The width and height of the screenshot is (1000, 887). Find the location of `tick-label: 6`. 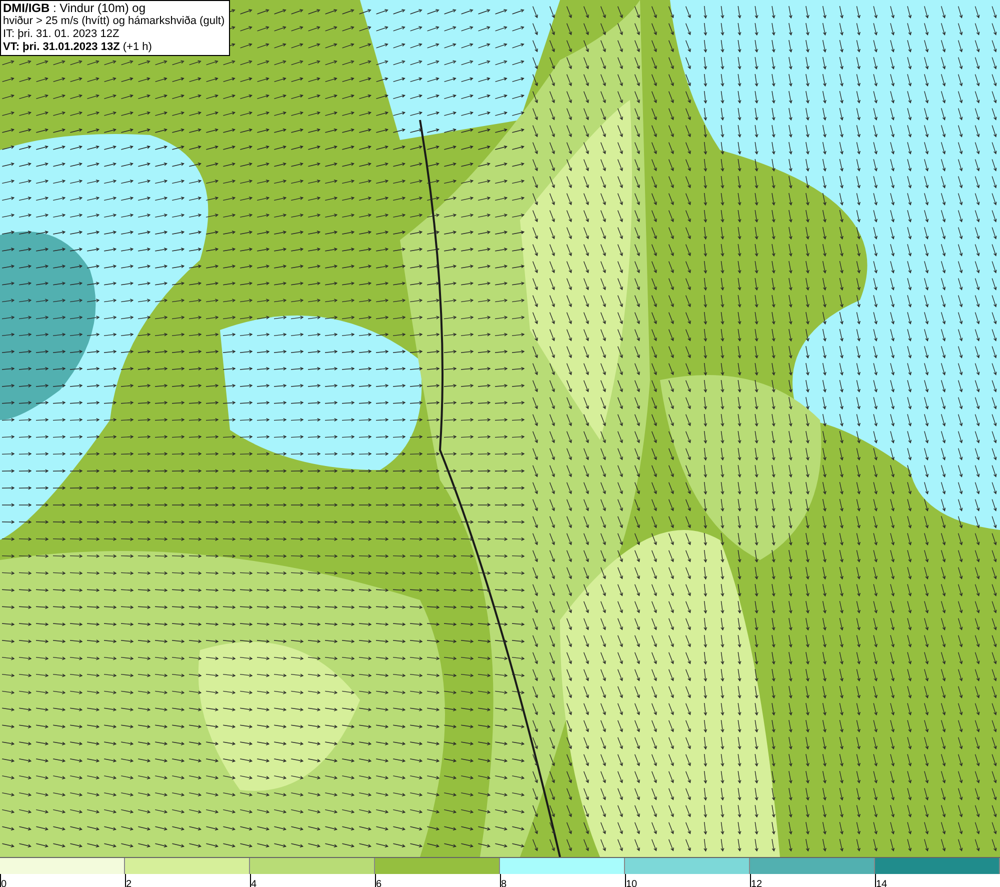

tick-label: 6 is located at coordinates (379, 882).